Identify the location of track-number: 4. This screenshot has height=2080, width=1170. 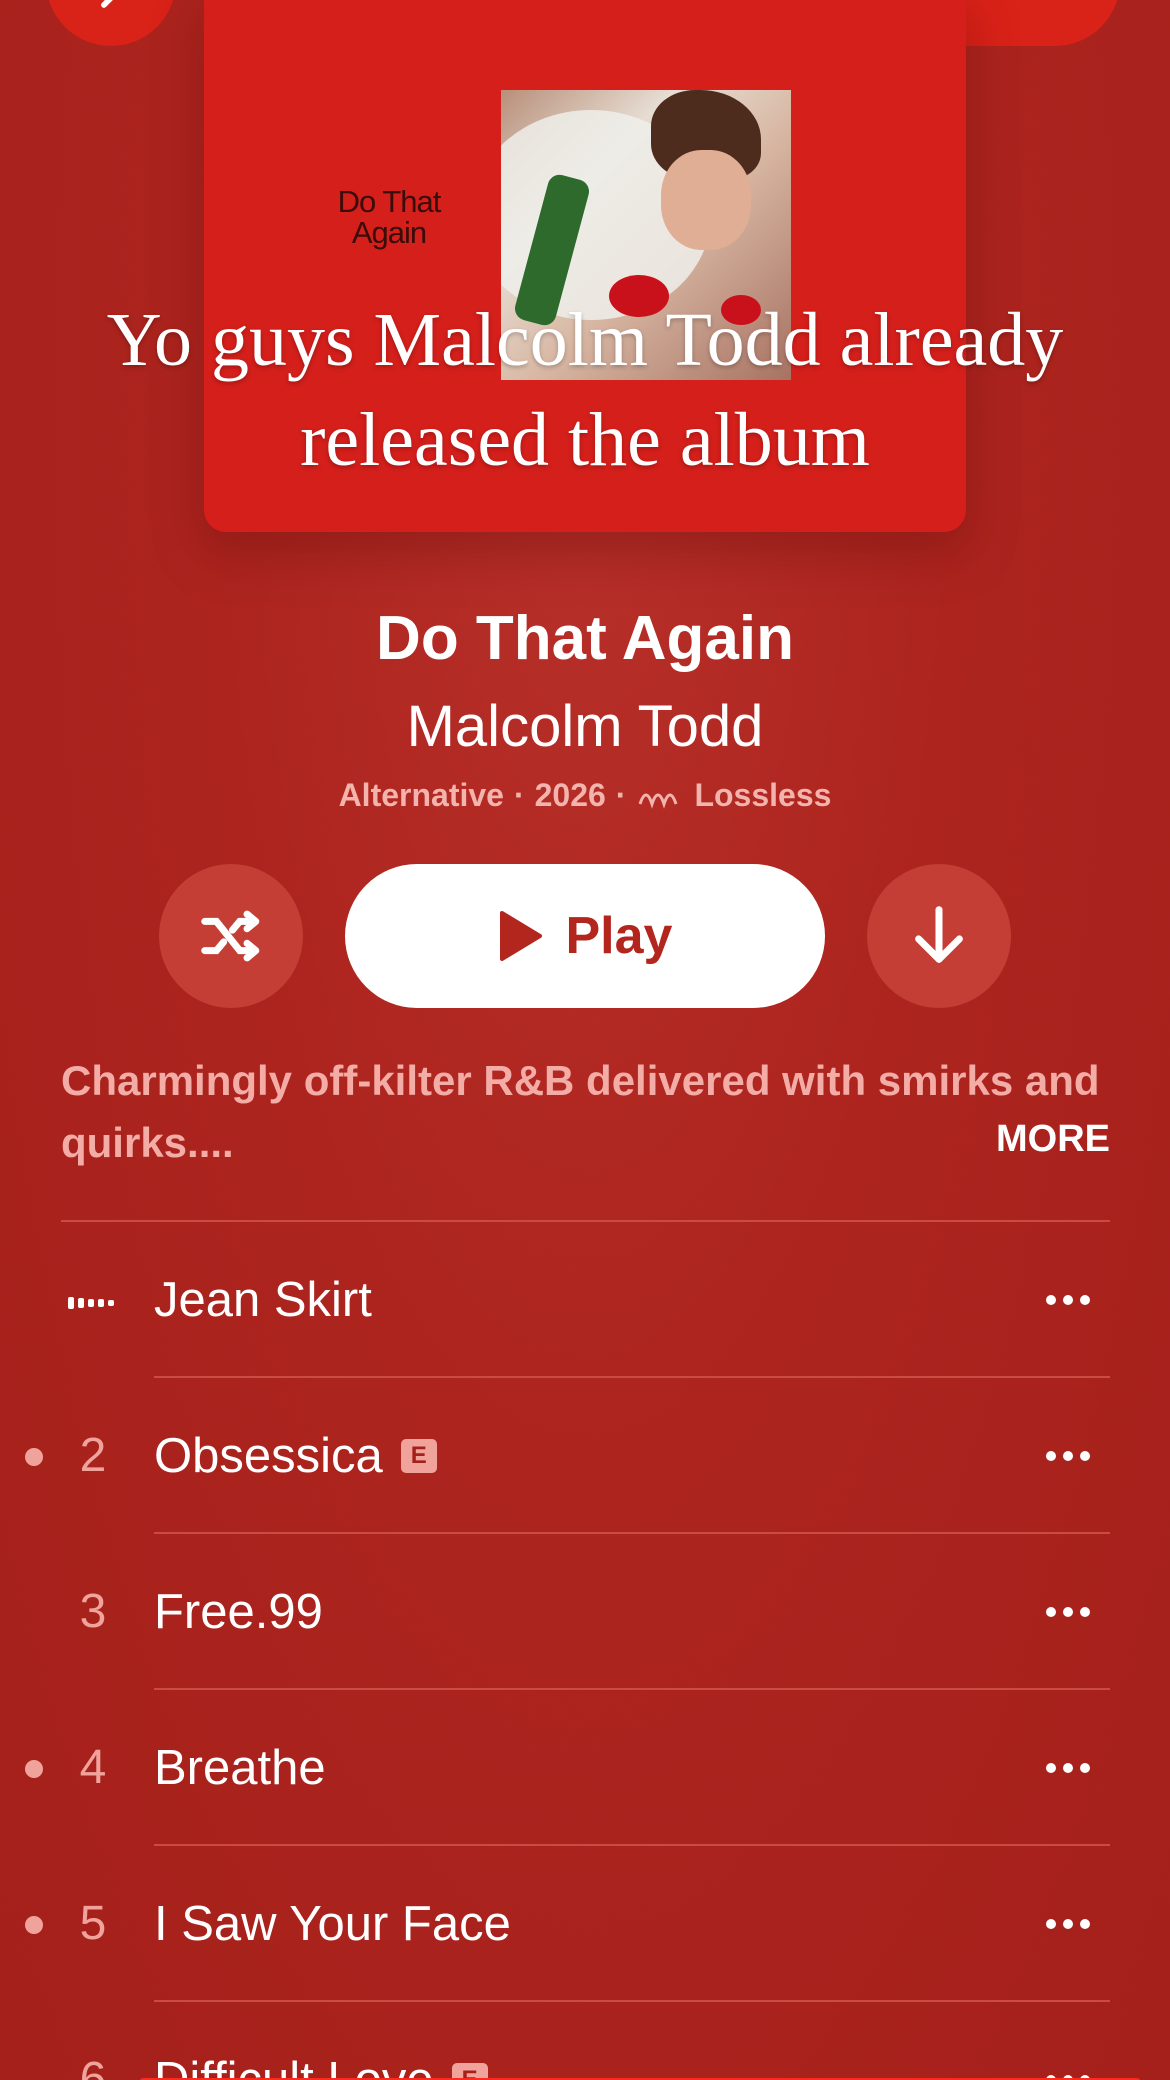
(93, 1767).